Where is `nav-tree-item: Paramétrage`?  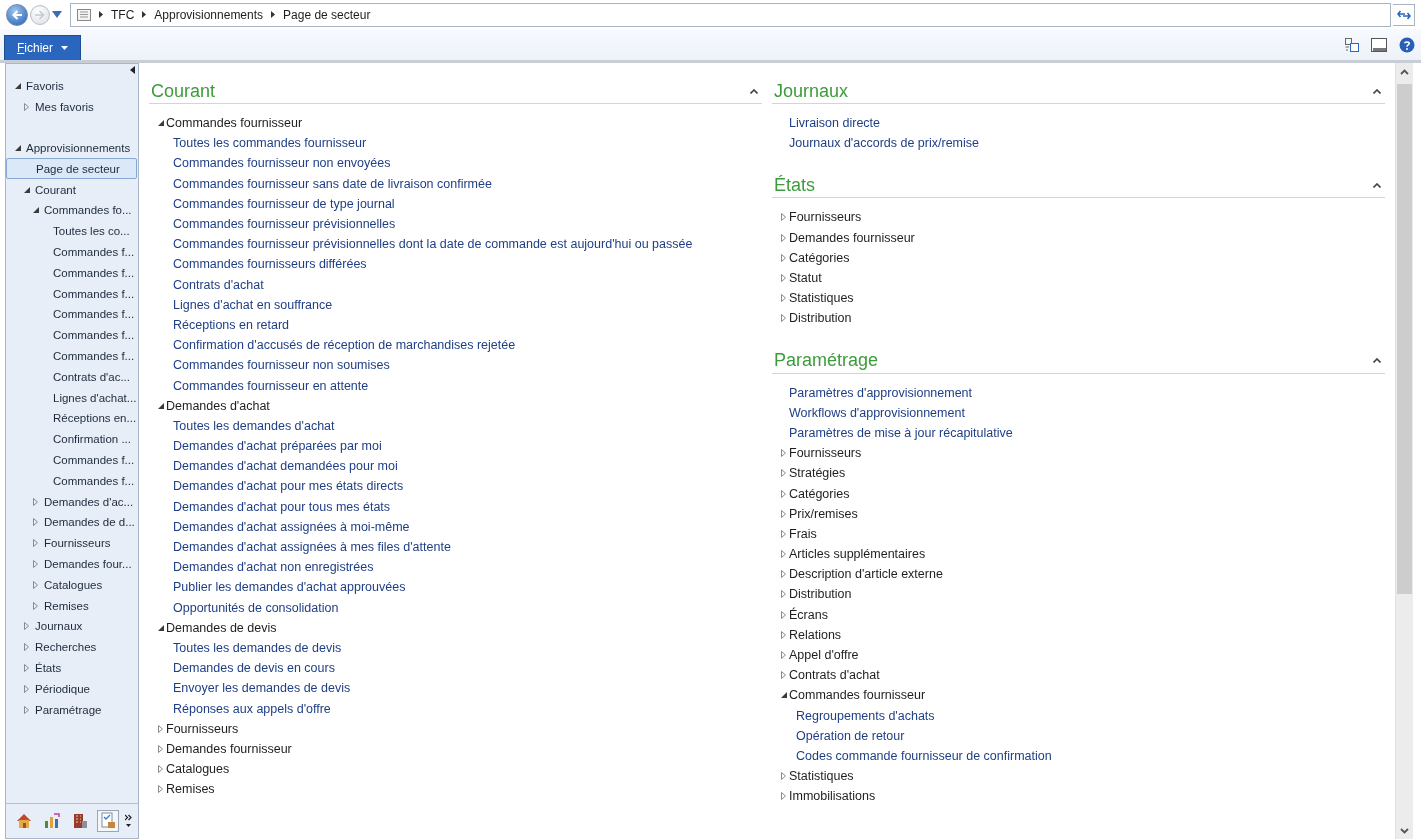
nav-tree-item: Paramétrage is located at coordinates (71, 709).